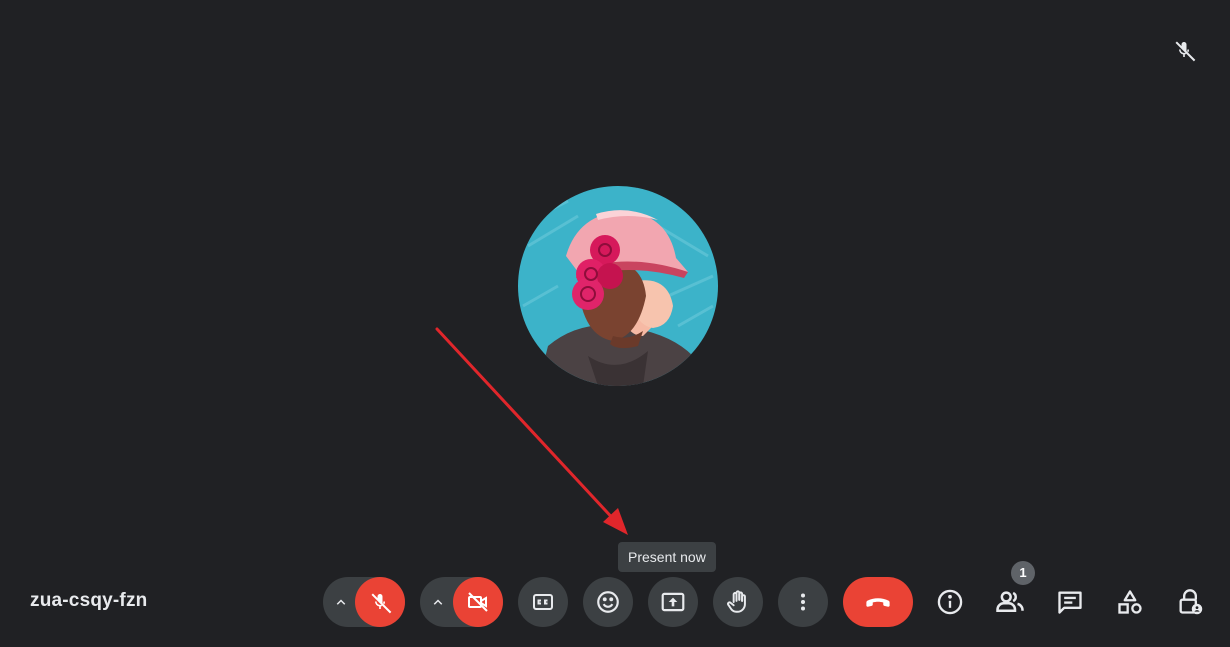  I want to click on reactions-button, so click(608, 602).